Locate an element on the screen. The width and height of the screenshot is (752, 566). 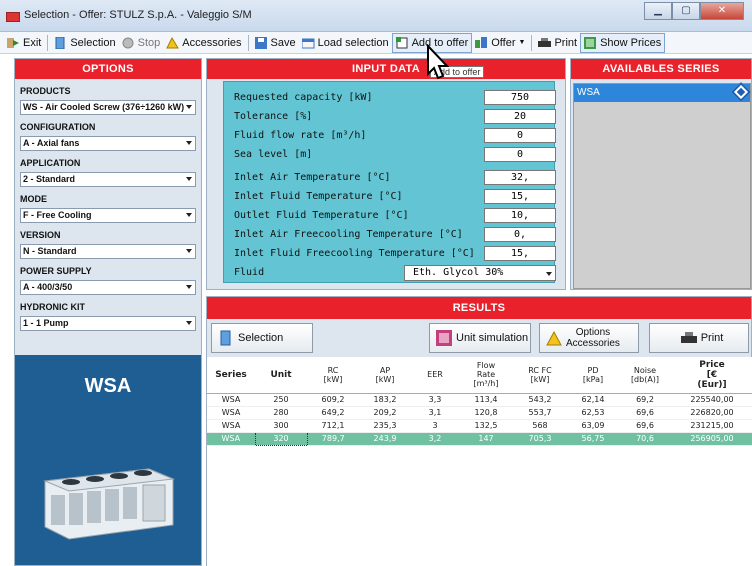
tolerance-field: 20 is located at coordinates (520, 116).